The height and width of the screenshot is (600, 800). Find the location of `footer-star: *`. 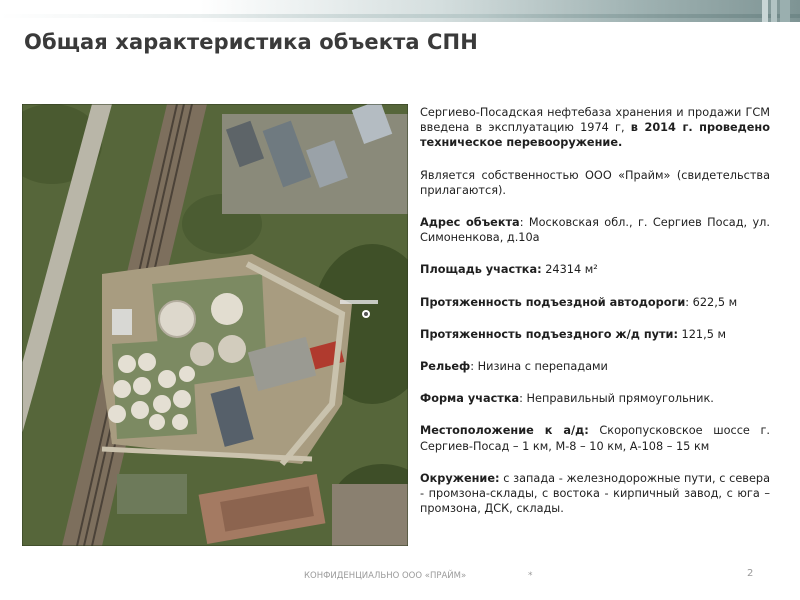

footer-star: * is located at coordinates (530, 576).